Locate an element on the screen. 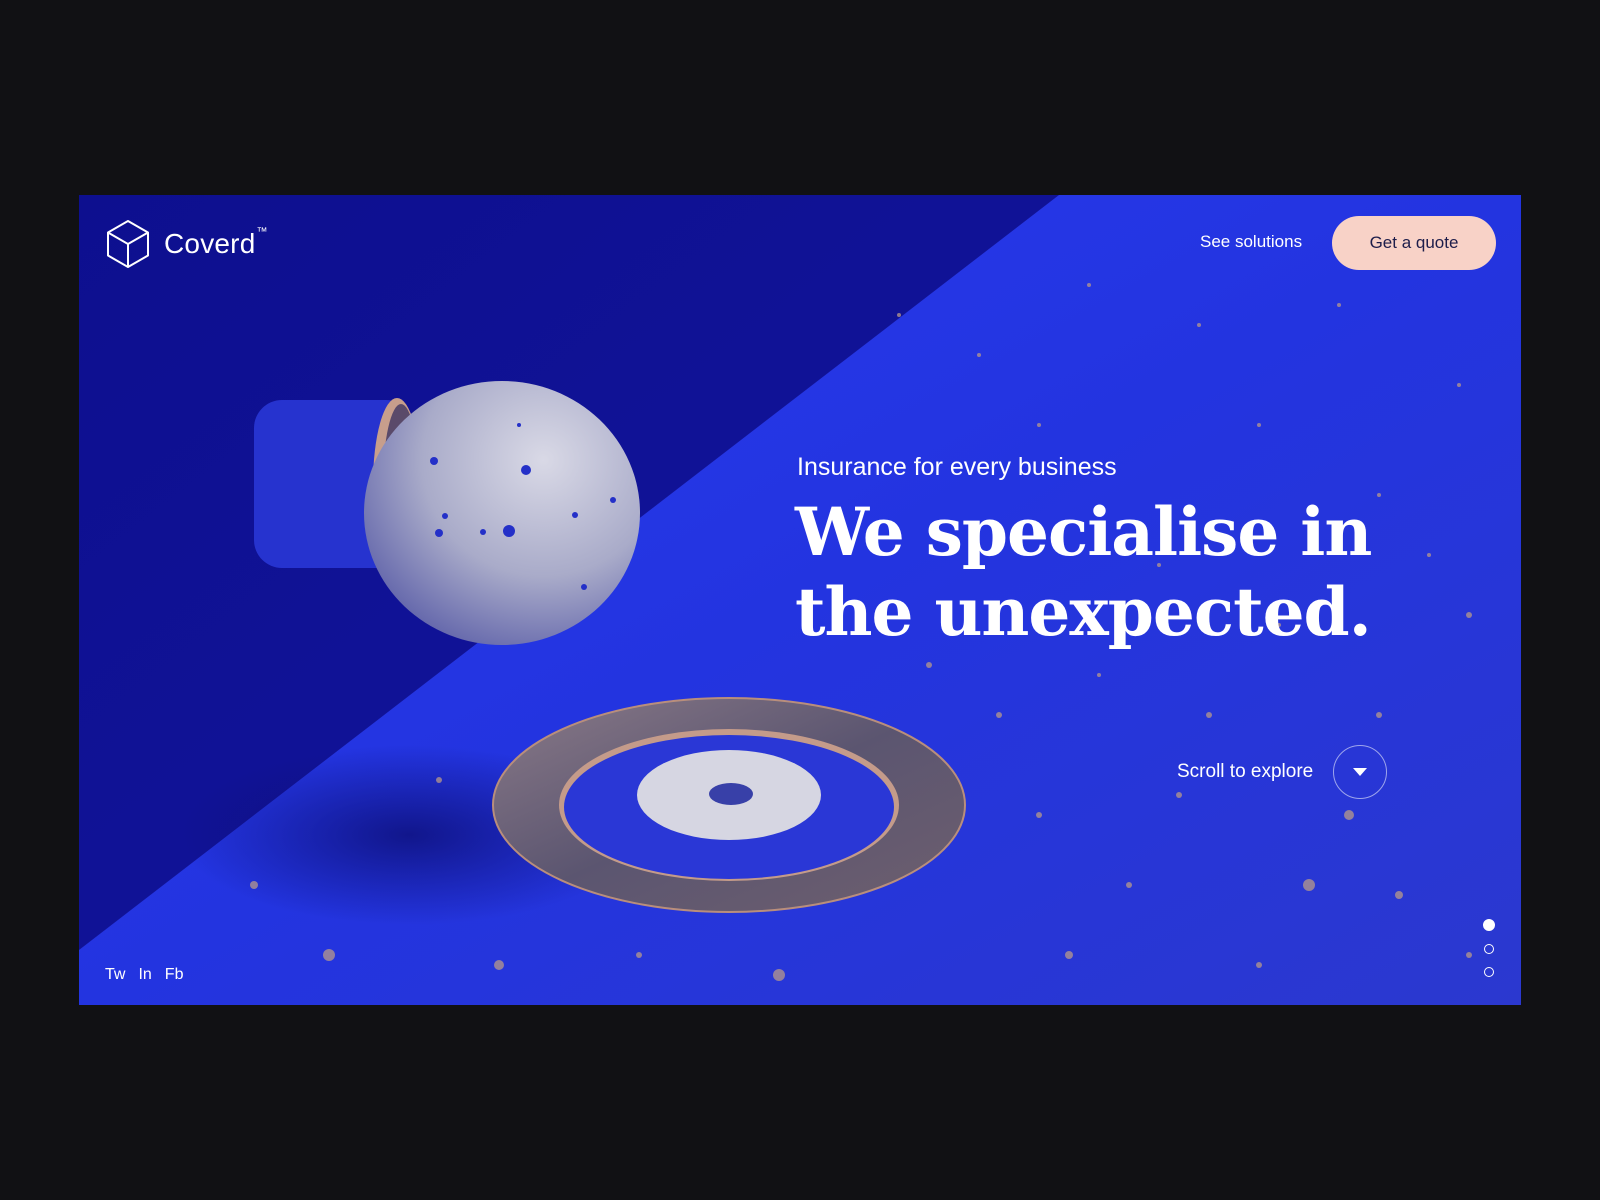  social-link-twitter: Tw is located at coordinates (115, 975).